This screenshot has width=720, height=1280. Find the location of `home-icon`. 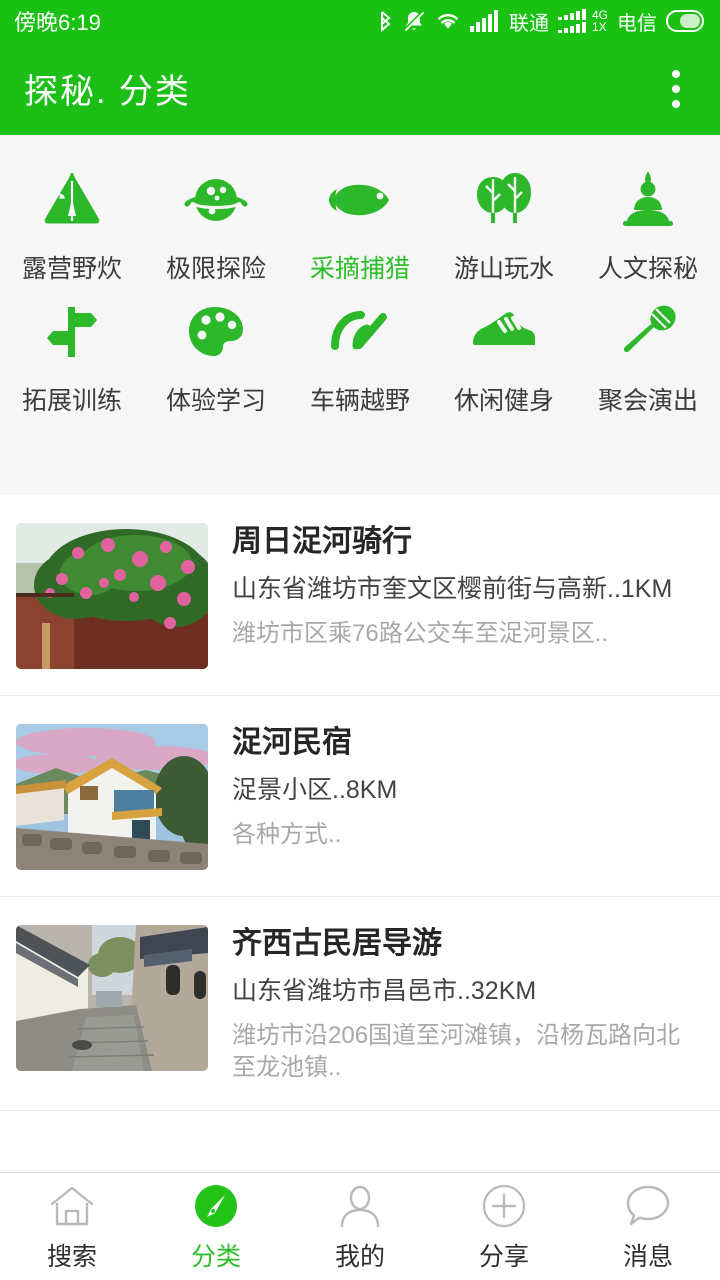

home-icon is located at coordinates (72, 1206).